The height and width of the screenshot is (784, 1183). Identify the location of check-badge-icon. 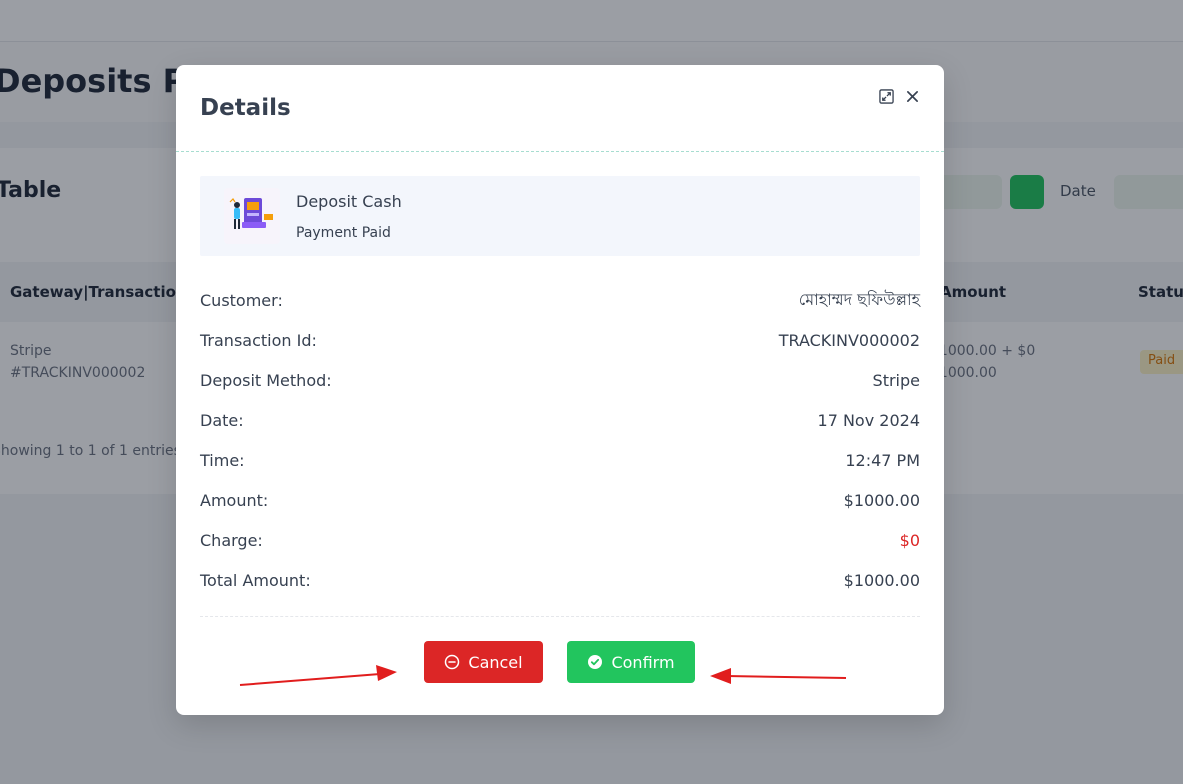
(595, 662).